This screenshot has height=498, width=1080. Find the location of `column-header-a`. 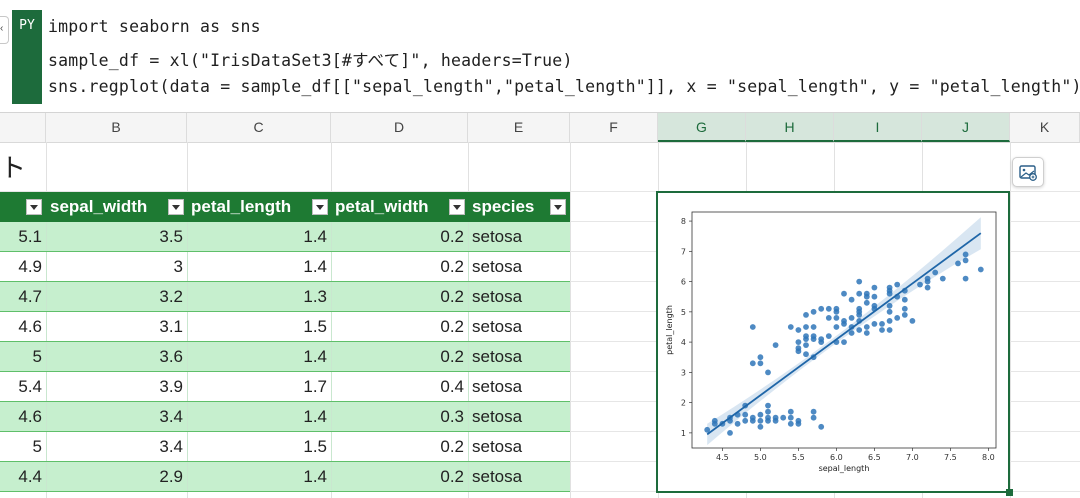

column-header-a is located at coordinates (23, 127).